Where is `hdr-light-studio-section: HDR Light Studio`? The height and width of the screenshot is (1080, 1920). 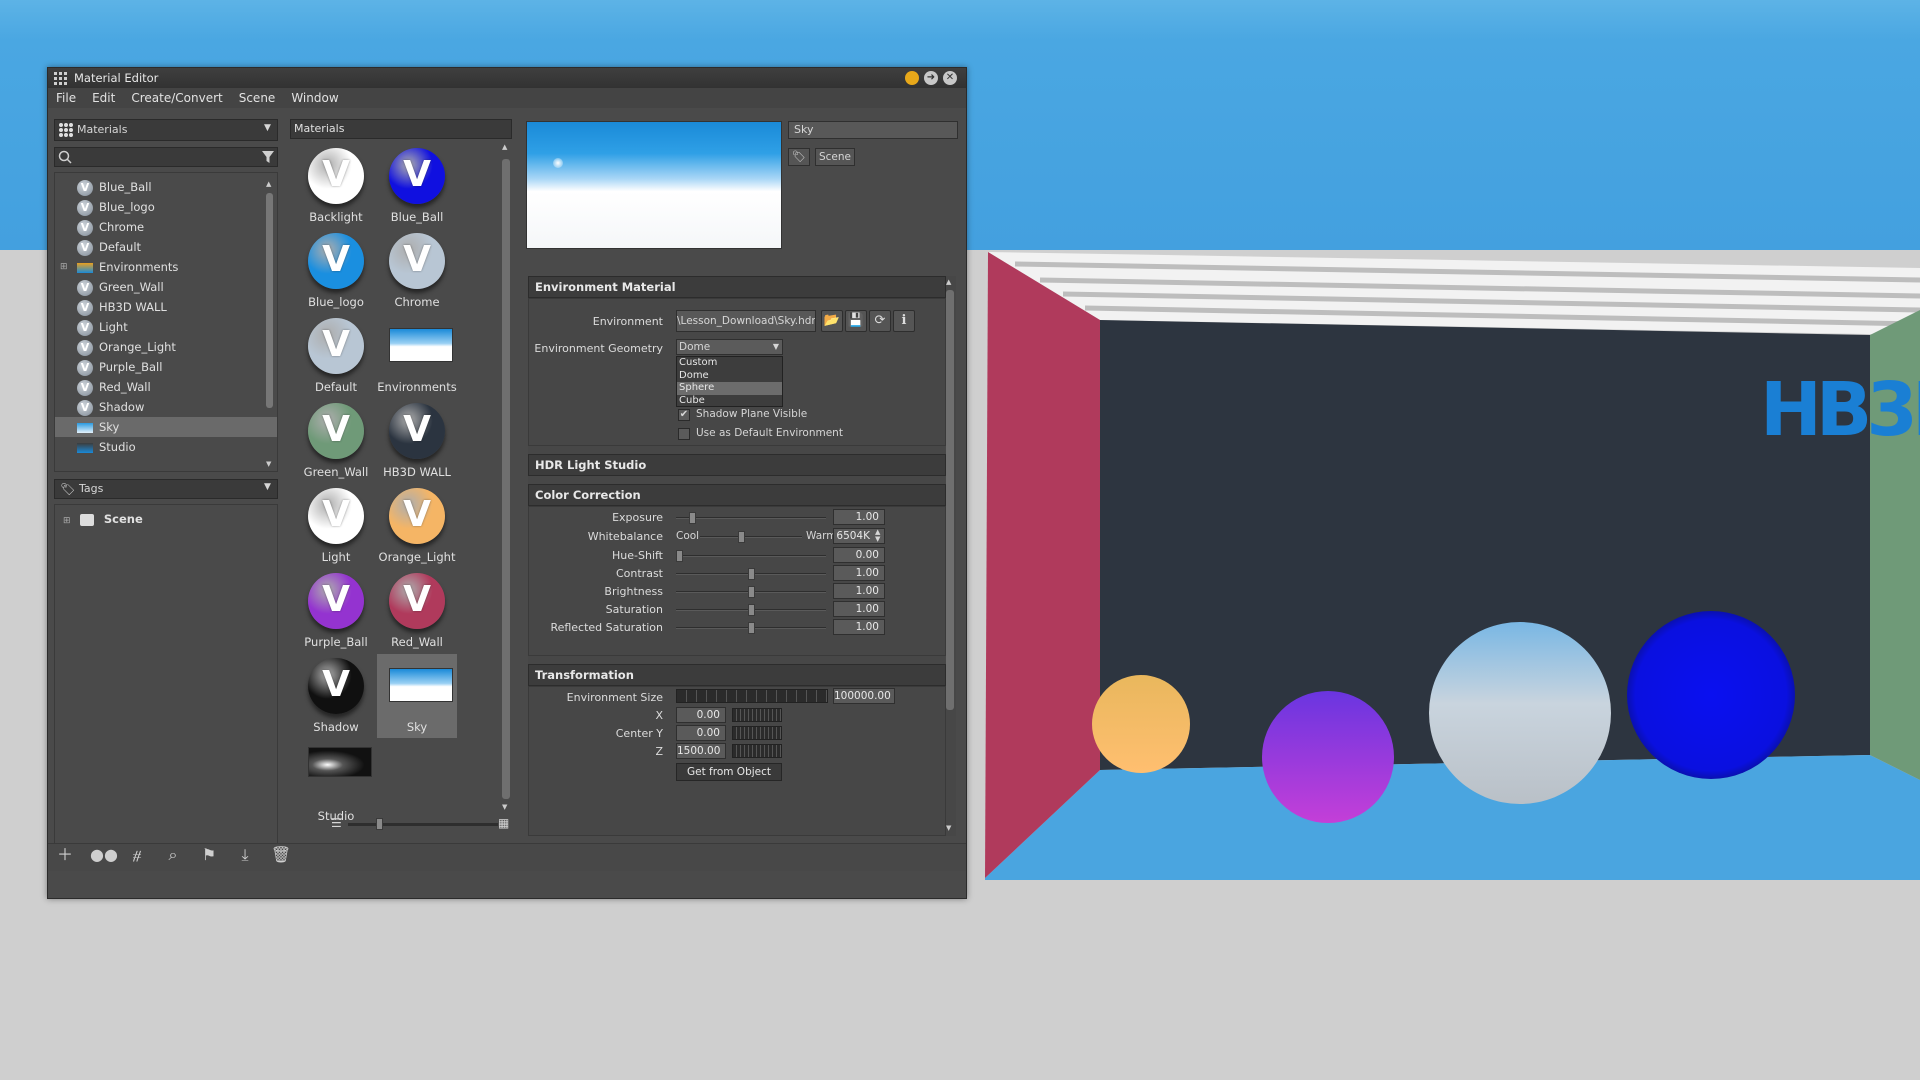
hdr-light-studio-section: HDR Light Studio is located at coordinates (737, 465).